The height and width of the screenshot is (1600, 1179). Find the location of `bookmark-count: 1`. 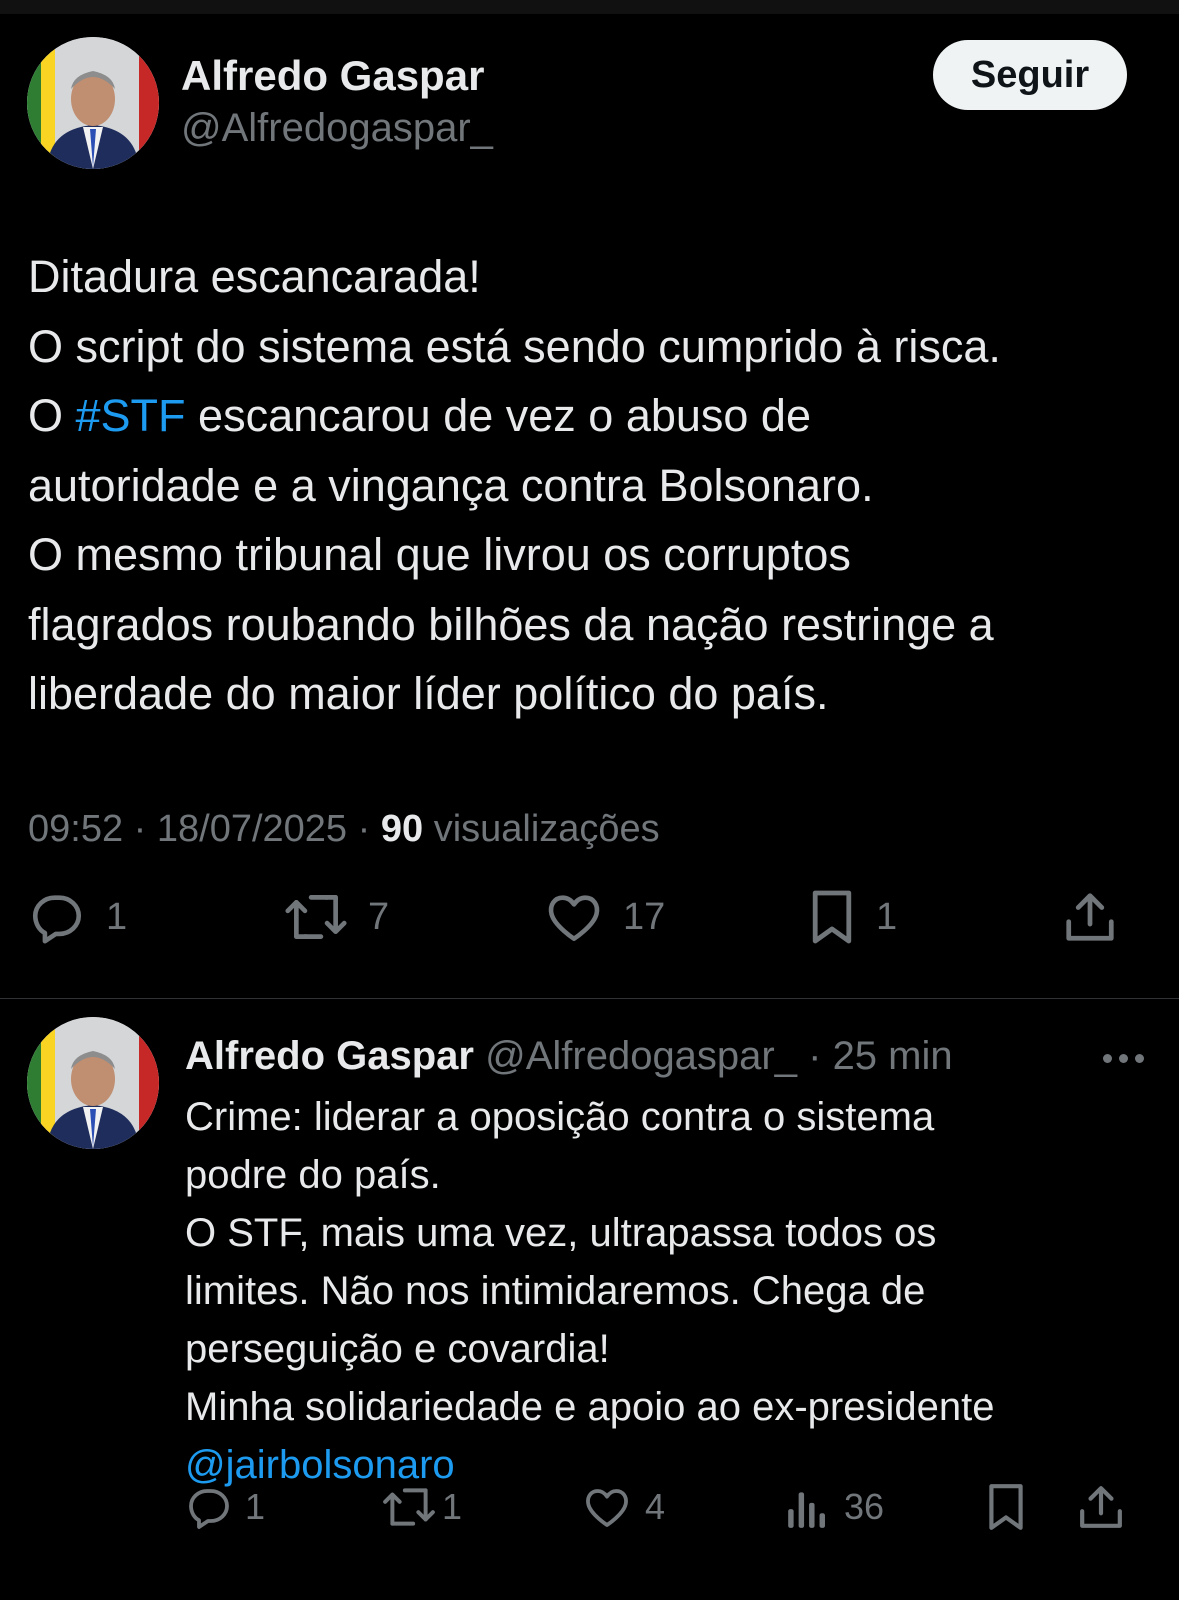

bookmark-count: 1 is located at coordinates (887, 916).